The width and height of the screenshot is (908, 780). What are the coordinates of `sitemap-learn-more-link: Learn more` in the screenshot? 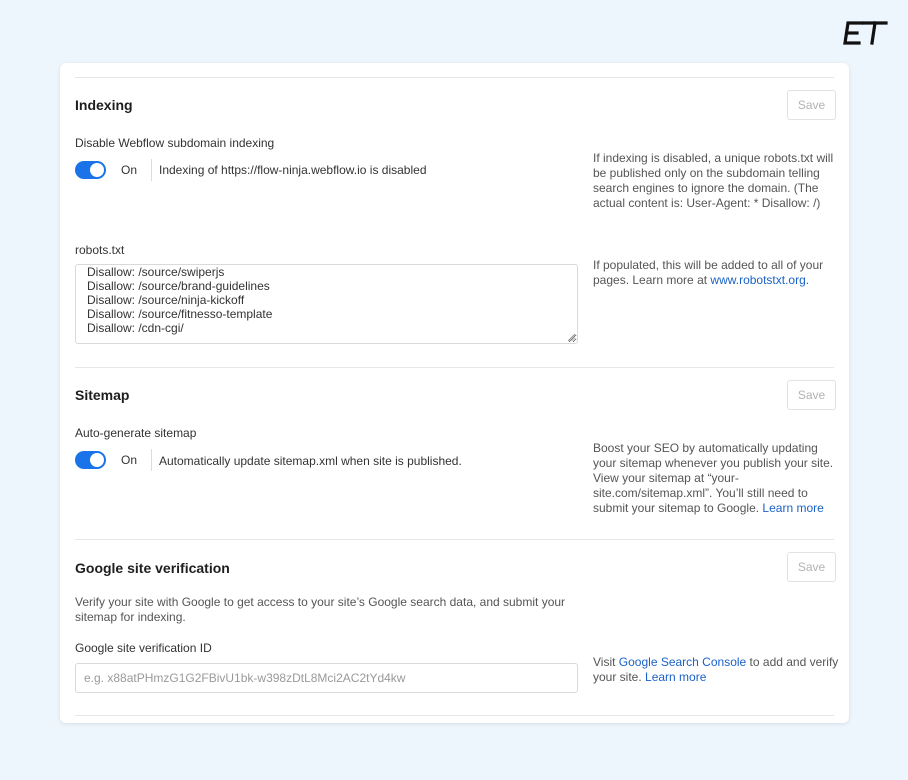 It's located at (792, 508).